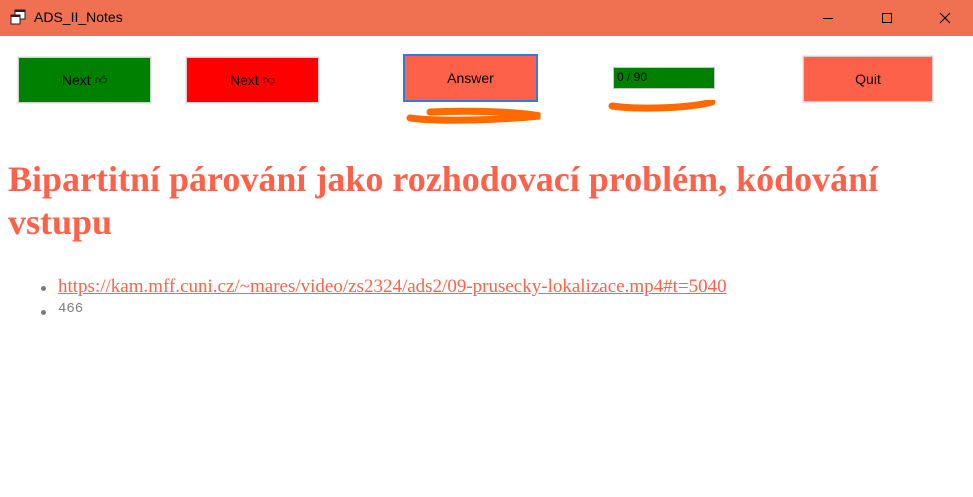  What do you see at coordinates (561, 112) in the screenshot?
I see `annotation-scribbles` at bounding box center [561, 112].